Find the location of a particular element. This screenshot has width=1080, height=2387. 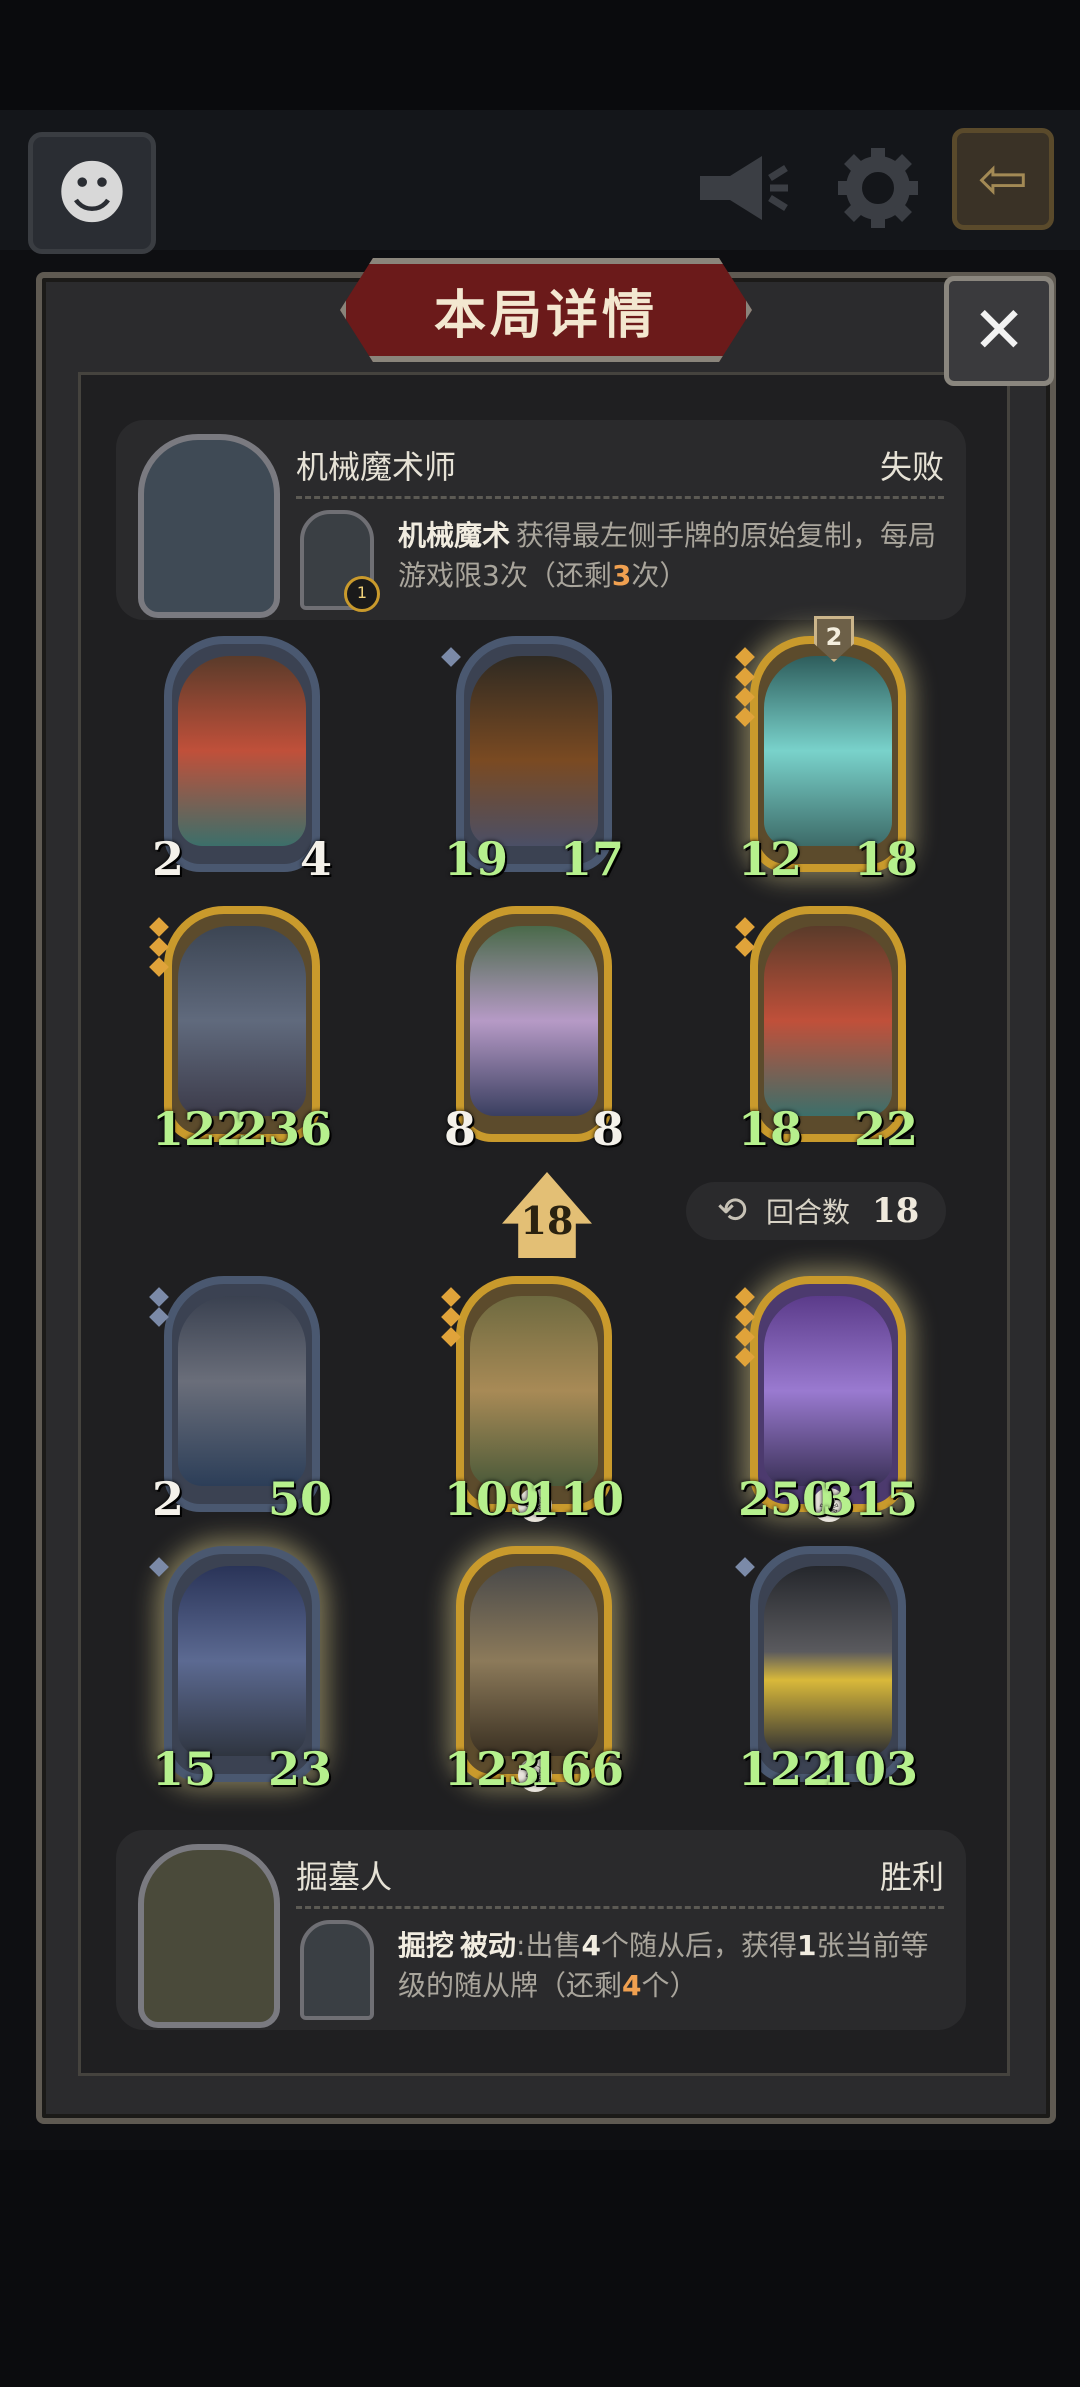

health-value: 50 is located at coordinates (299, 1499).